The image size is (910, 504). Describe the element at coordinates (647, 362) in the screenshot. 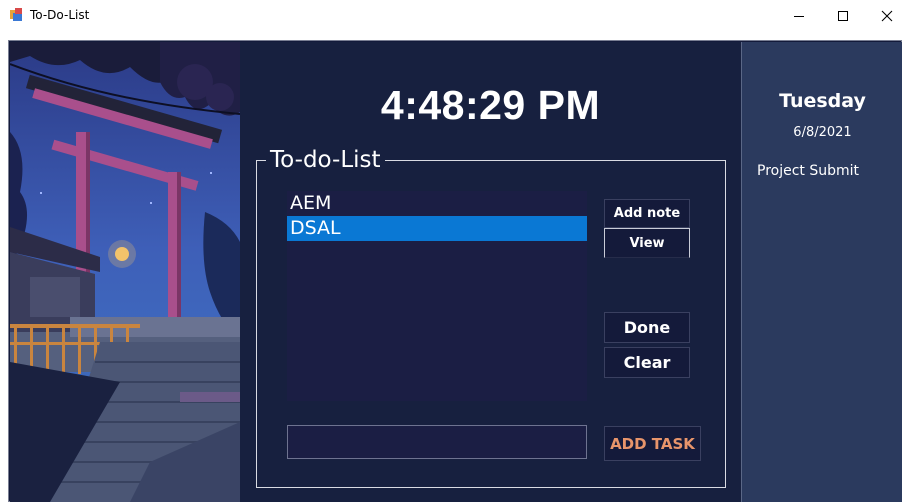

I see `clear-button: Clear` at that location.